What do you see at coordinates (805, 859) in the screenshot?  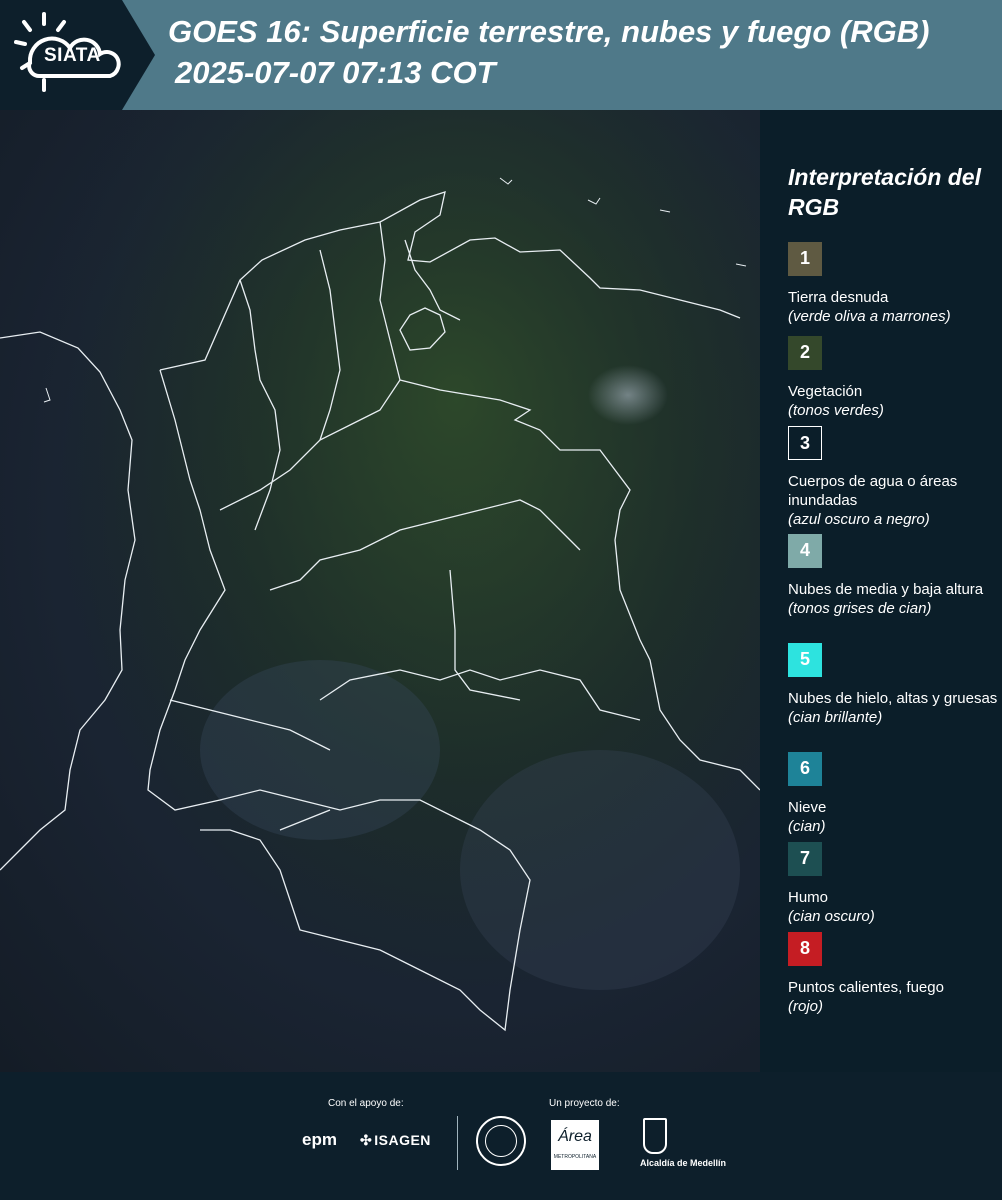 I see `legend-swatch: 7` at bounding box center [805, 859].